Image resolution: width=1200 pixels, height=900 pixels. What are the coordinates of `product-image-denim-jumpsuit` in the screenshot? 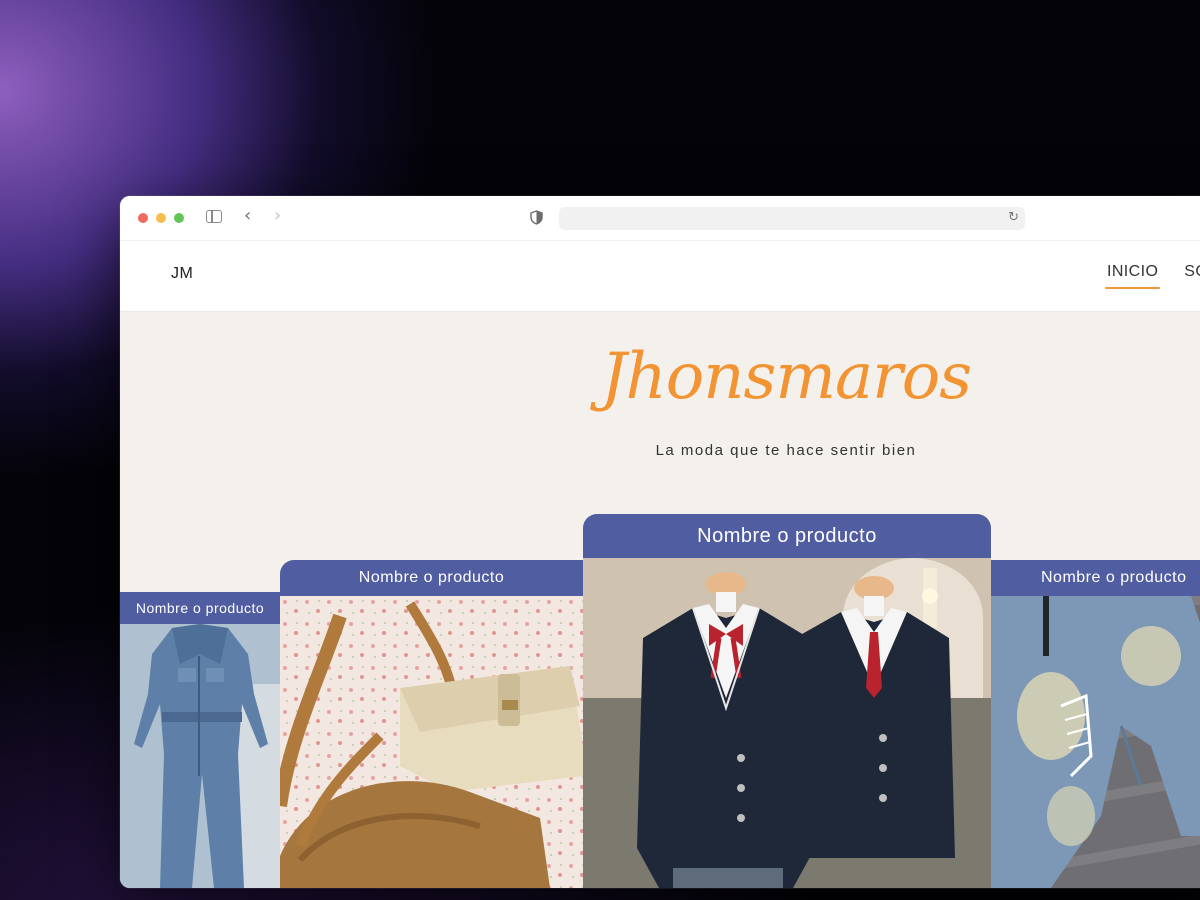 It's located at (200, 756).